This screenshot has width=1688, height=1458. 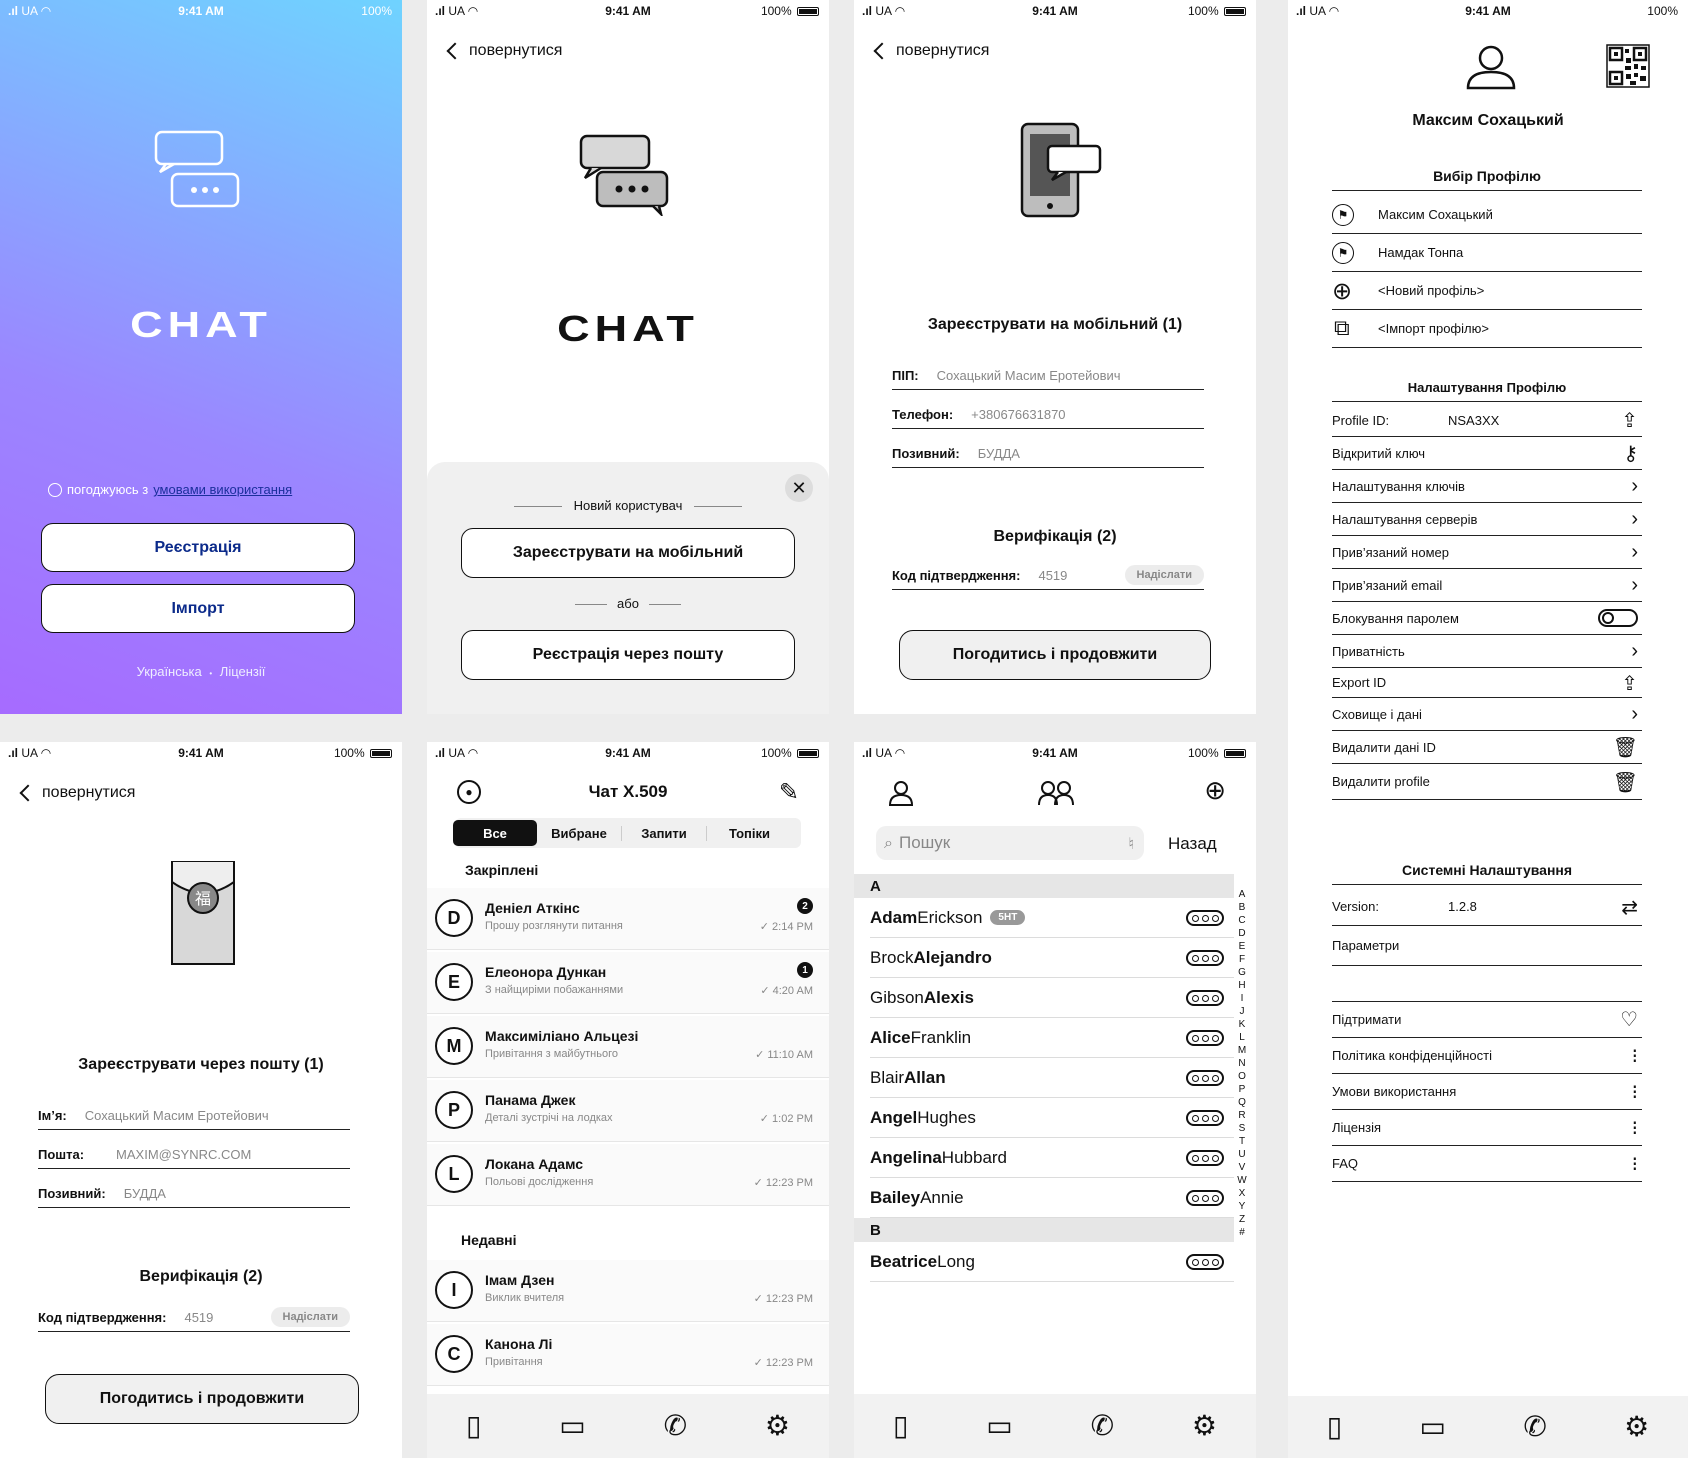 What do you see at coordinates (1052, 998) in the screenshot?
I see `contact-row: Gibson Alexis` at bounding box center [1052, 998].